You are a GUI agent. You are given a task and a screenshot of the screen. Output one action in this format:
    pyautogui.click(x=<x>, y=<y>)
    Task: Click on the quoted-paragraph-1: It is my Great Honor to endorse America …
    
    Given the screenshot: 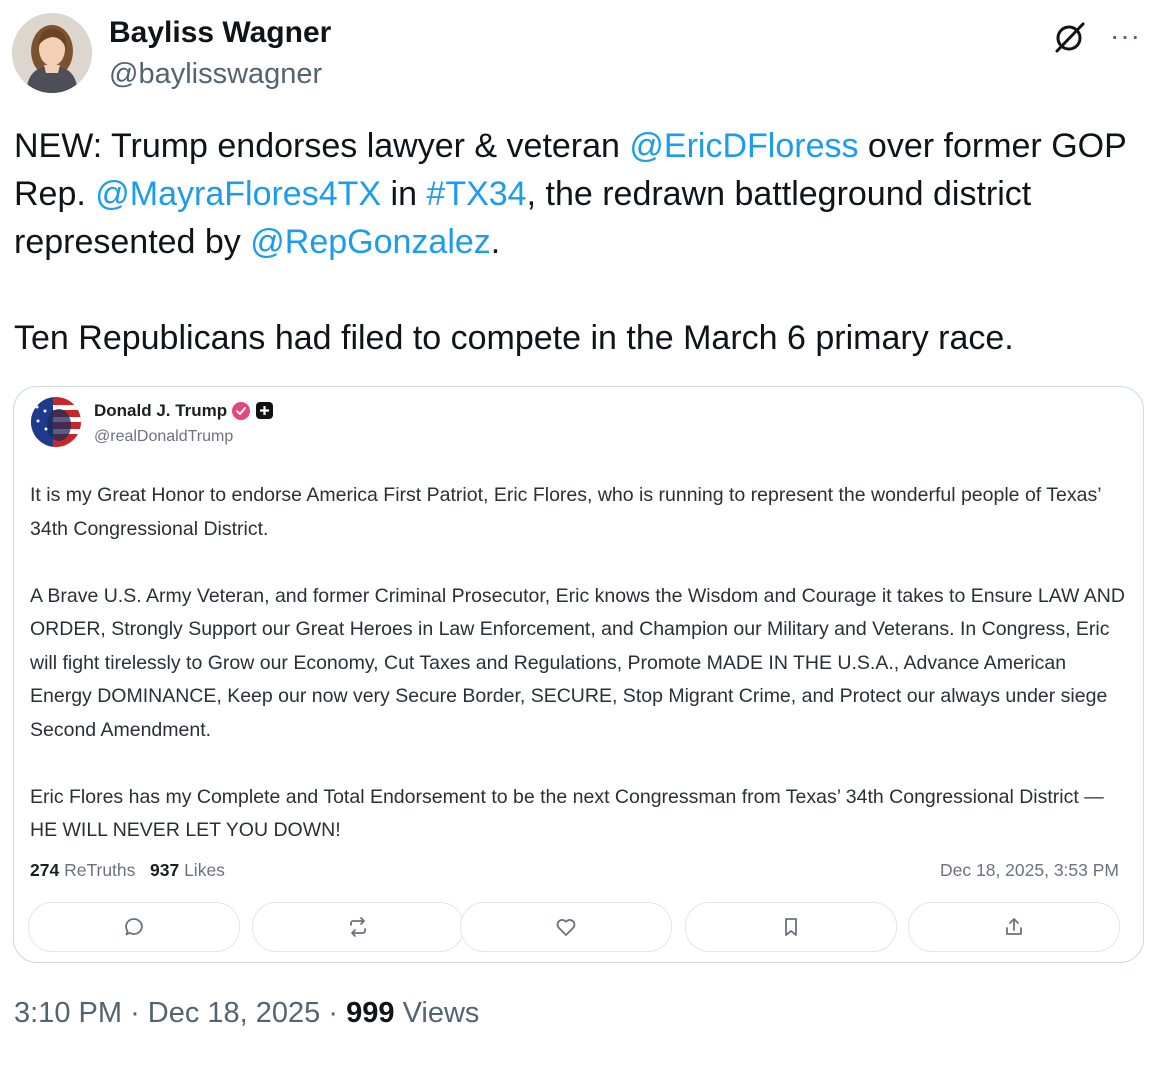 What is the action you would take?
    pyautogui.click(x=565, y=512)
    